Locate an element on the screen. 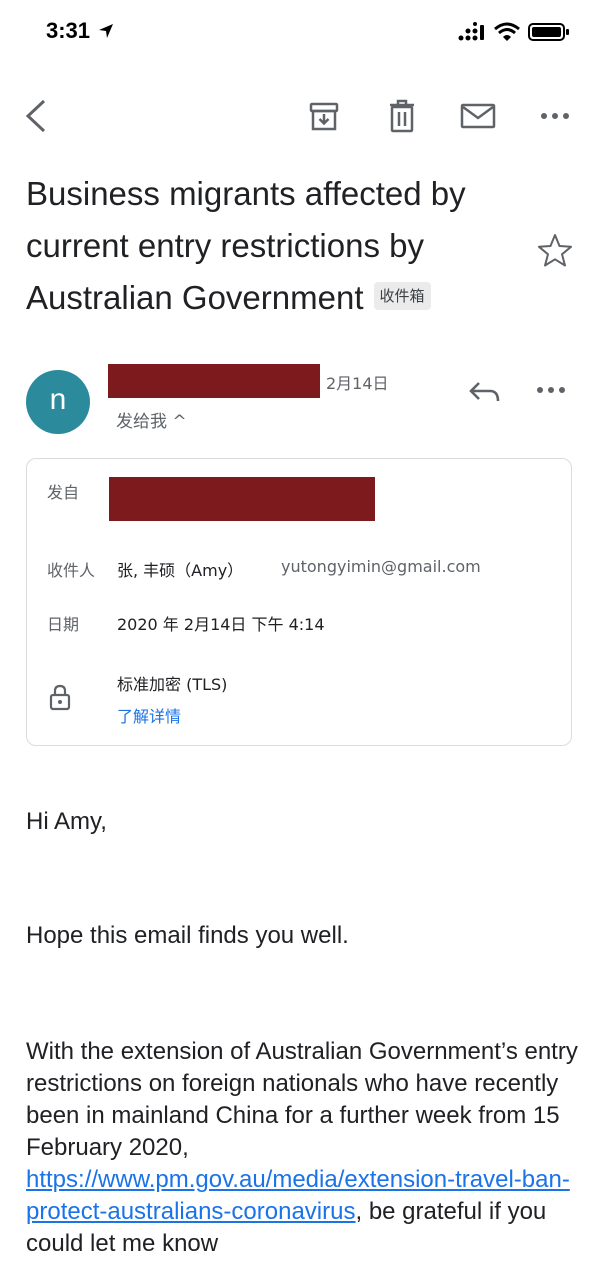 This screenshot has height=1264, width=600. date-value: 2020 年 2月14日 下午 4:14 is located at coordinates (221, 624).